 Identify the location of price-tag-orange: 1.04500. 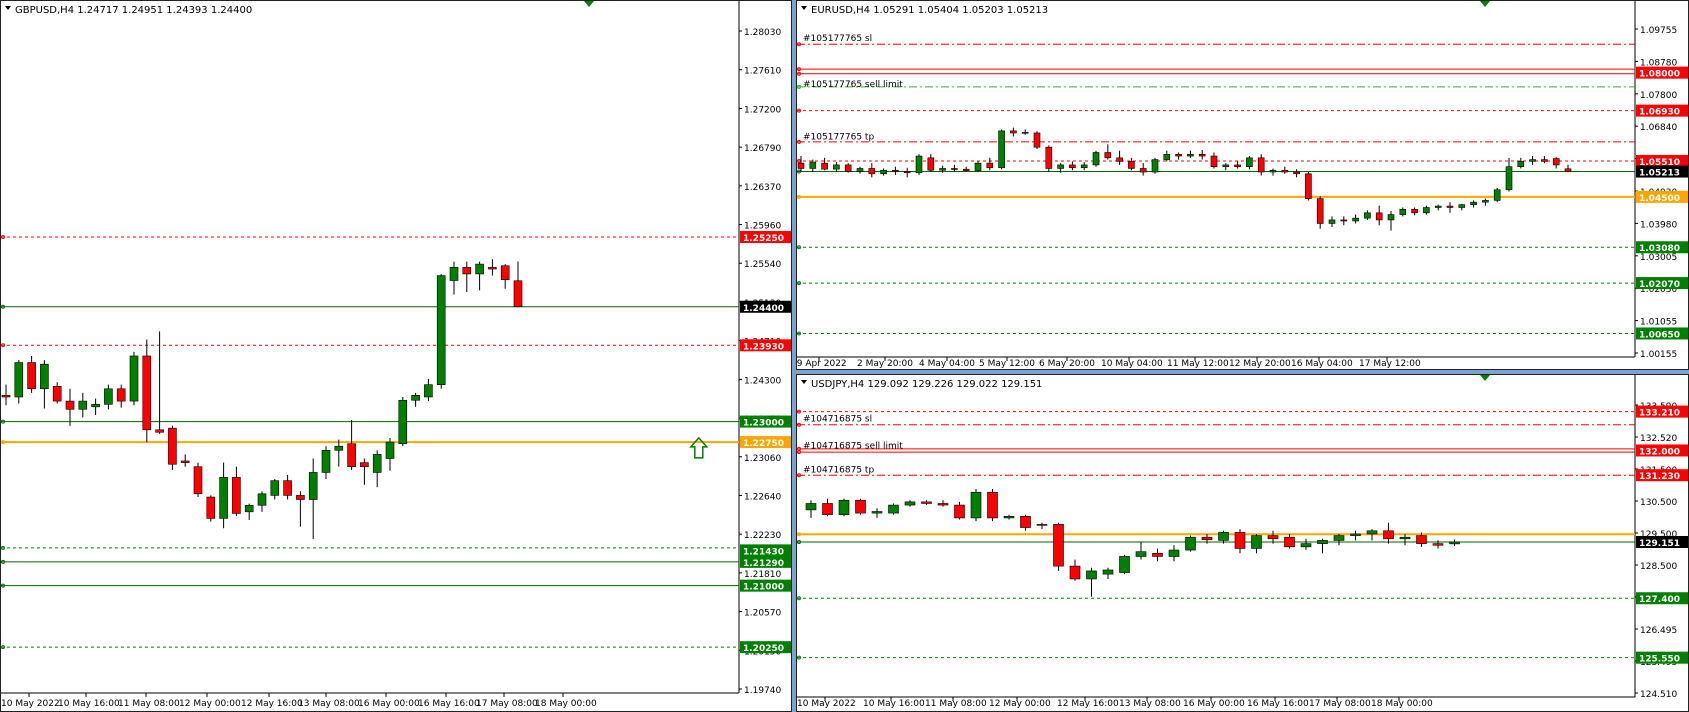
(1662, 197).